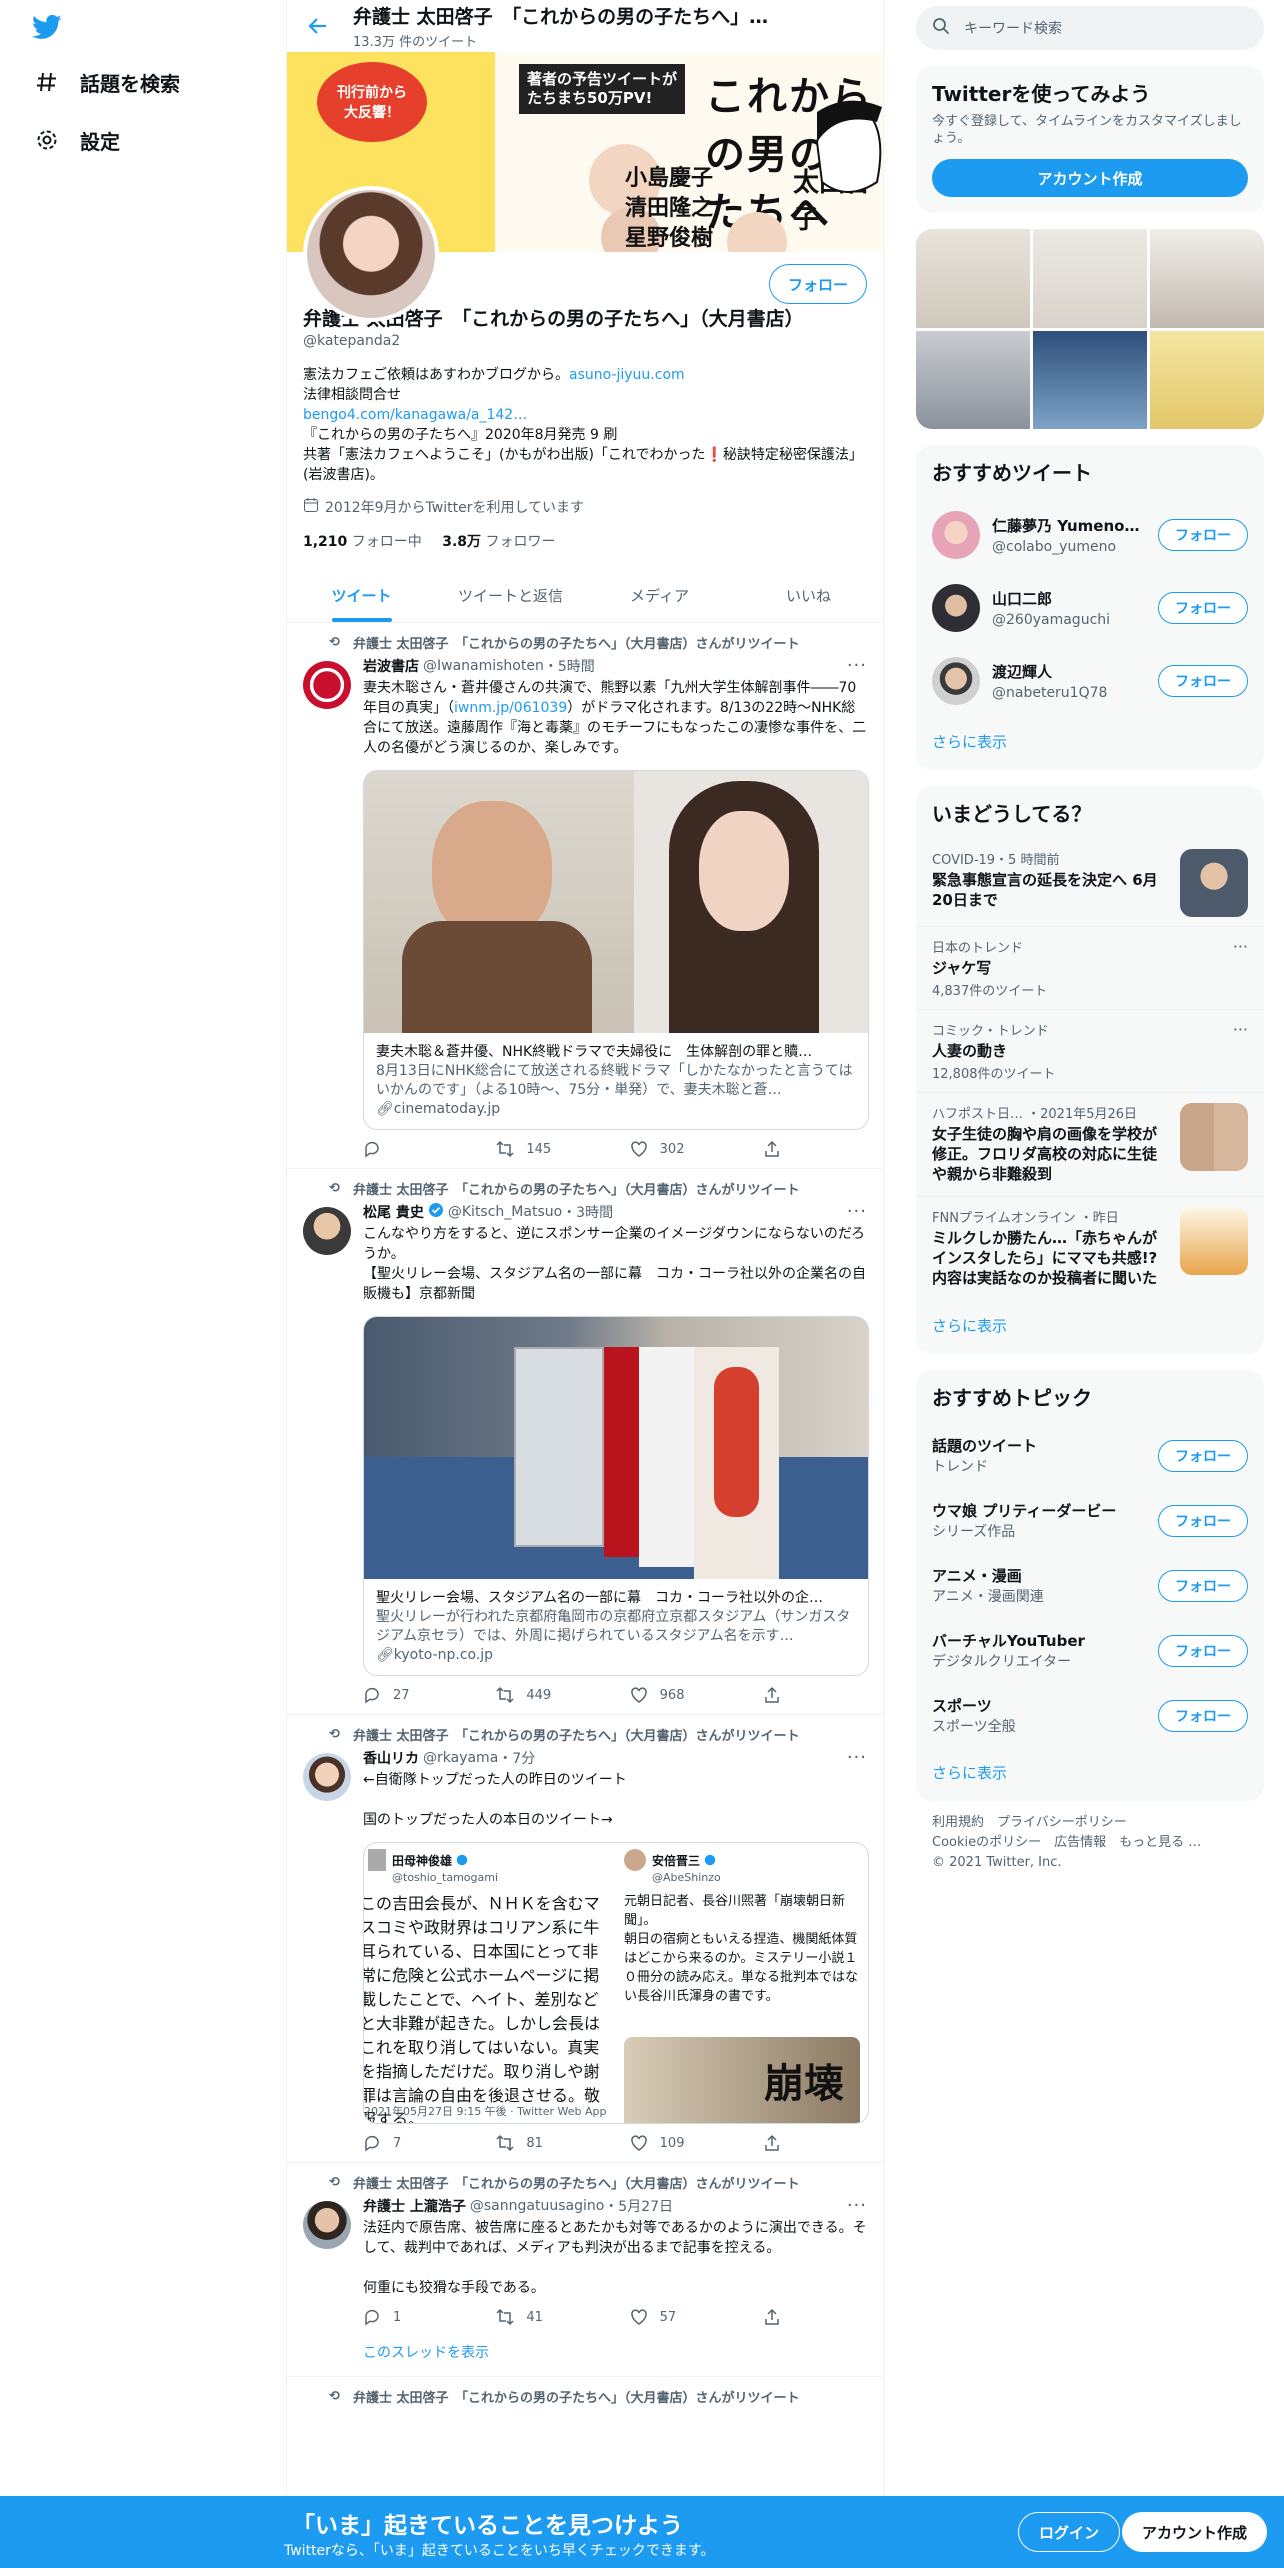 This screenshot has height=2568, width=1284. Describe the element at coordinates (1069, 2532) in the screenshot. I see `login-button: ログイン` at that location.